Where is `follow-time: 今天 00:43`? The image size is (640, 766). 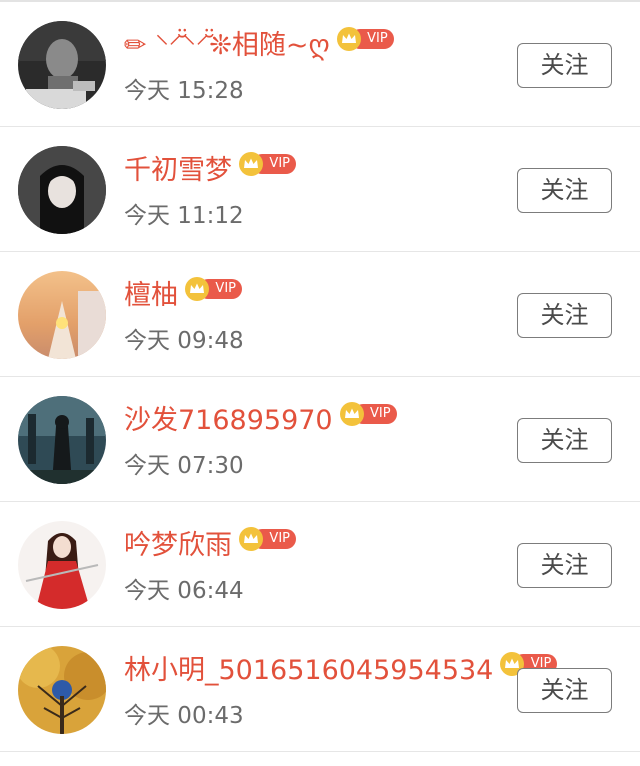 follow-time: 今天 00:43 is located at coordinates (184, 716).